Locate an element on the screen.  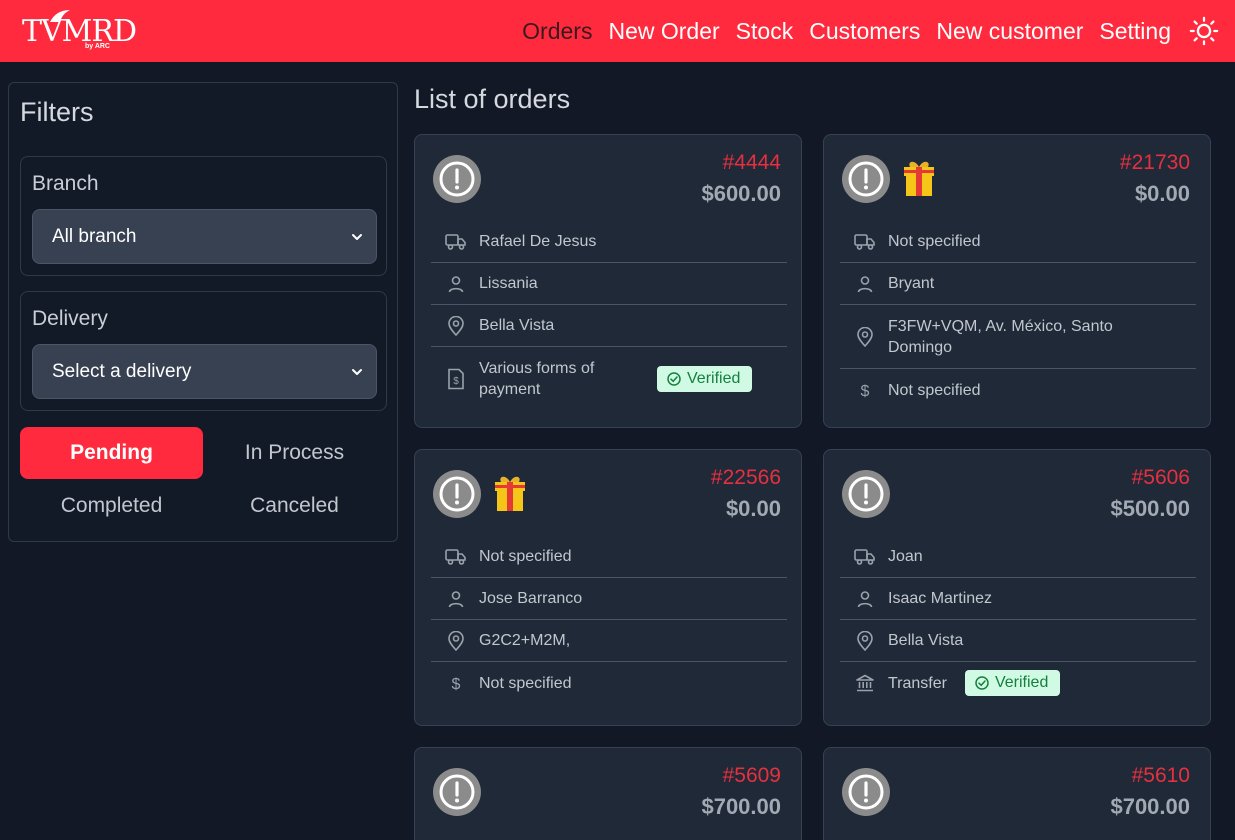
address-text: F3FW+VQM, Av. México, Santo Domingo is located at coordinates (1000, 336).